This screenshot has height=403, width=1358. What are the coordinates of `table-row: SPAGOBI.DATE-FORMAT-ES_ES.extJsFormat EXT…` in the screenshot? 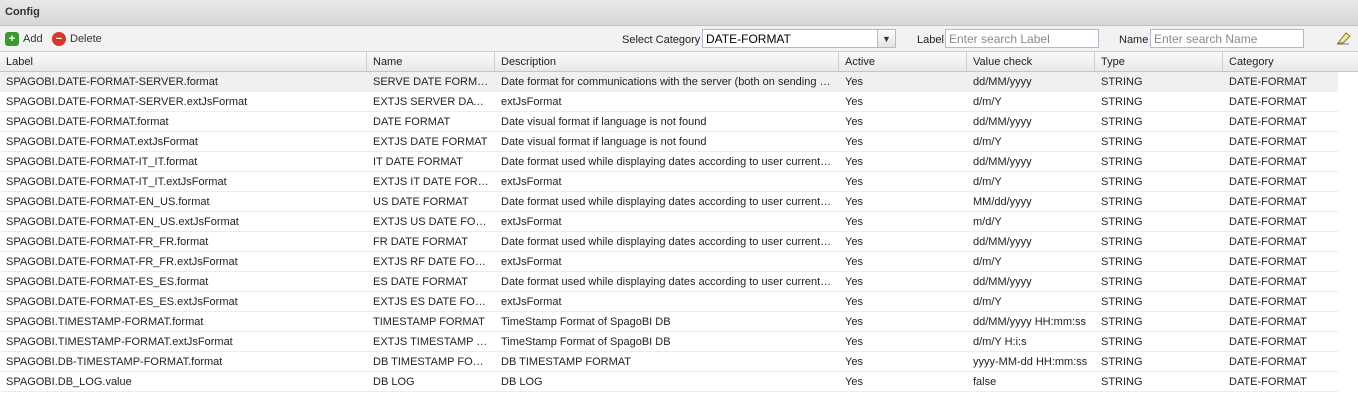 It's located at (669, 302).